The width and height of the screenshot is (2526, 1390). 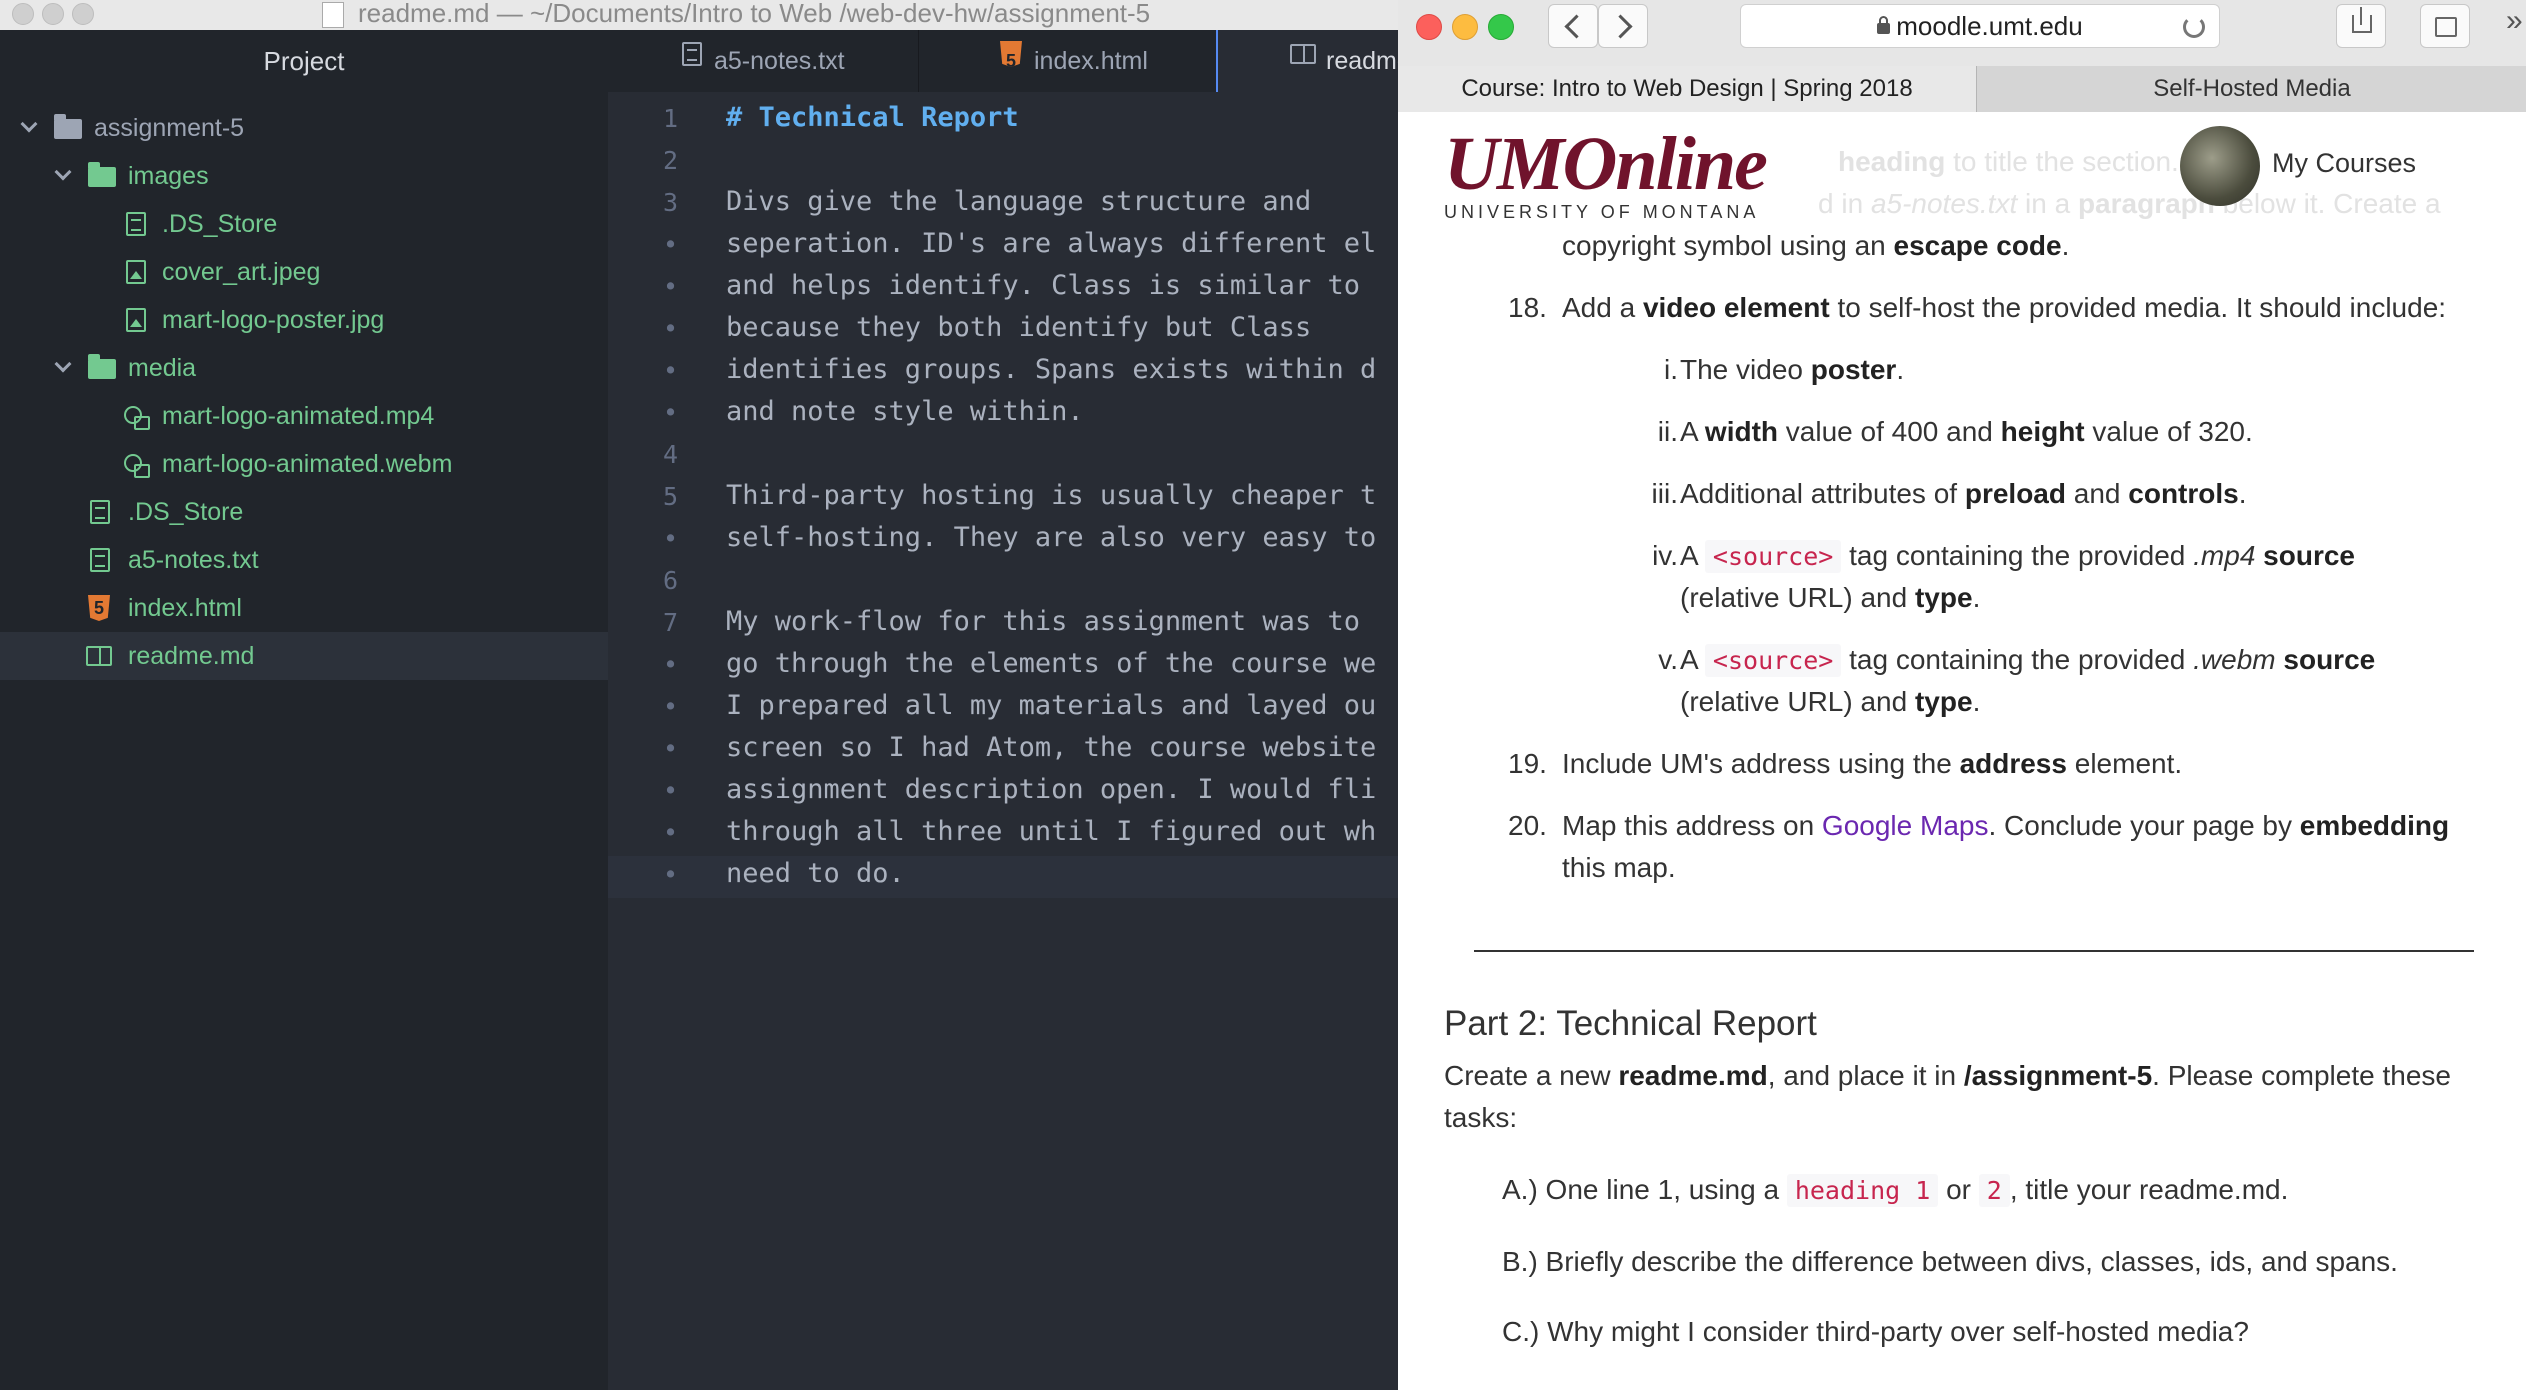 I want to click on my-courses-link: My Courses, so click(x=2344, y=163).